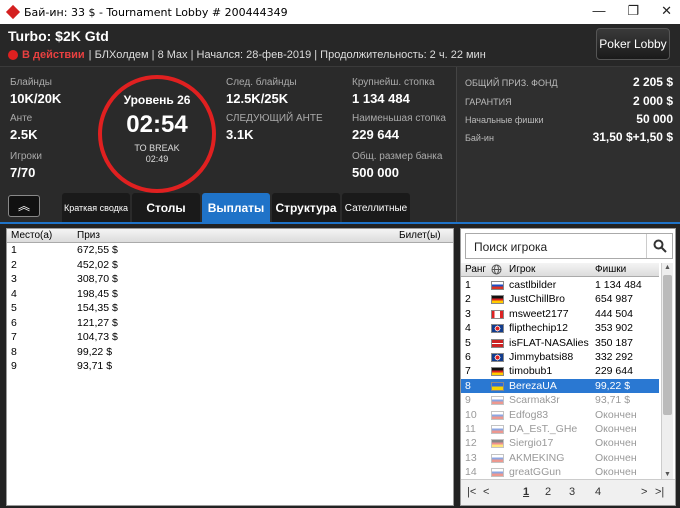 The width and height of the screenshot is (680, 508). Describe the element at coordinates (166, 208) in the screenshot. I see `tab-tables: Столы` at that location.